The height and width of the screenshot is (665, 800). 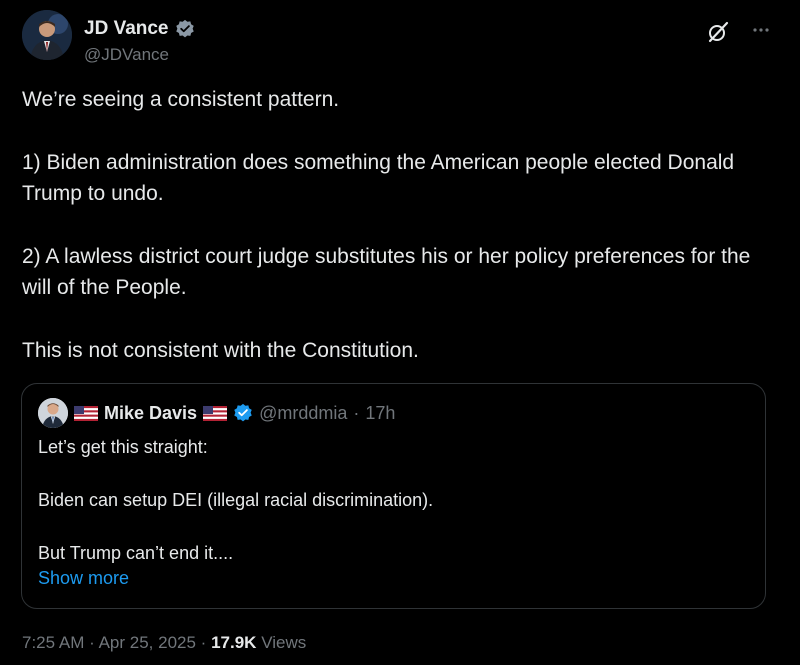 What do you see at coordinates (47, 35) in the screenshot?
I see `author-avatar` at bounding box center [47, 35].